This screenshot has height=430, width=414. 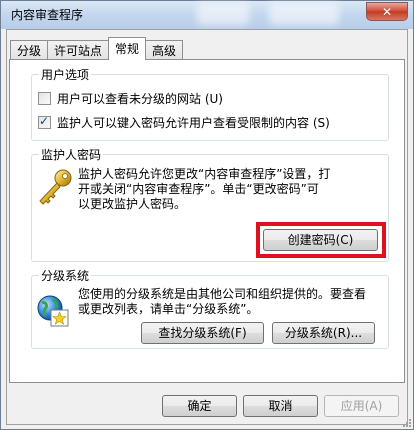 I want to click on tab-advanced: 高级, so click(x=164, y=50).